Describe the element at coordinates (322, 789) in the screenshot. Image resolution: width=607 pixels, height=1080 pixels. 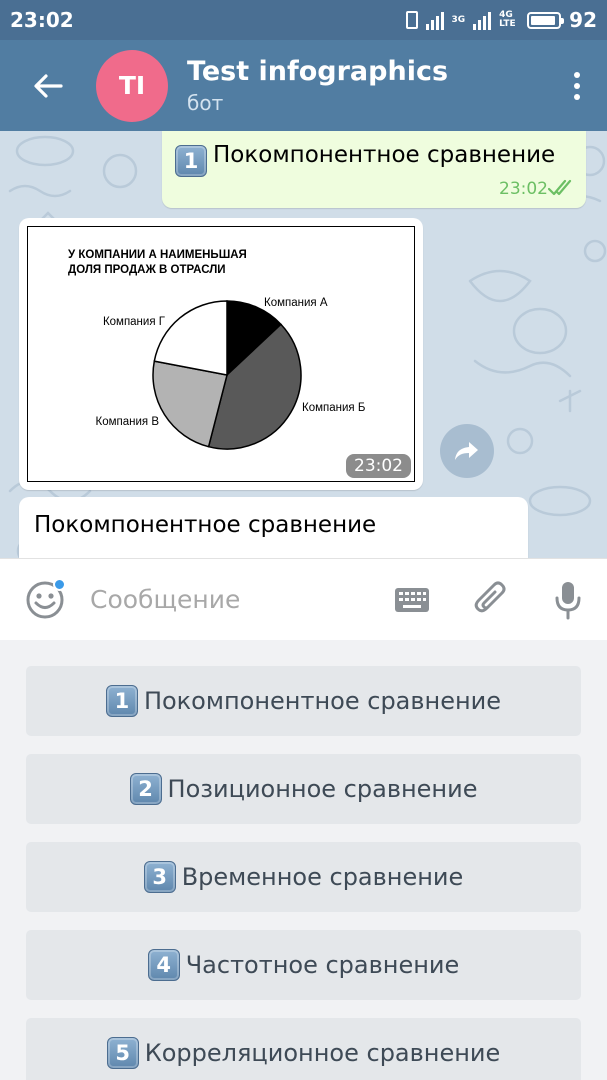
I see `keyboard-option-label: Позиционное сравнение` at that location.